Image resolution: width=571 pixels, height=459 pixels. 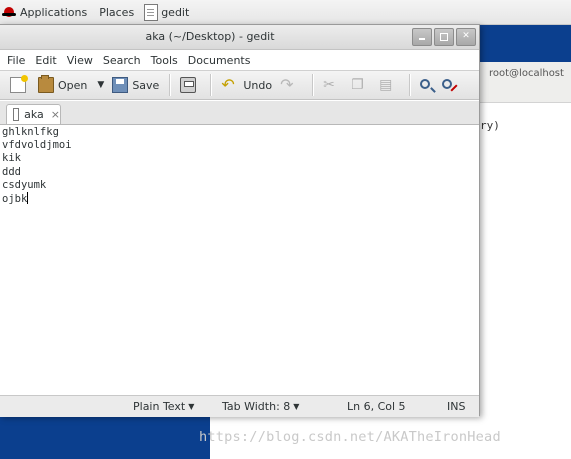 I want to click on close-icon: ✕, so click(x=466, y=36).